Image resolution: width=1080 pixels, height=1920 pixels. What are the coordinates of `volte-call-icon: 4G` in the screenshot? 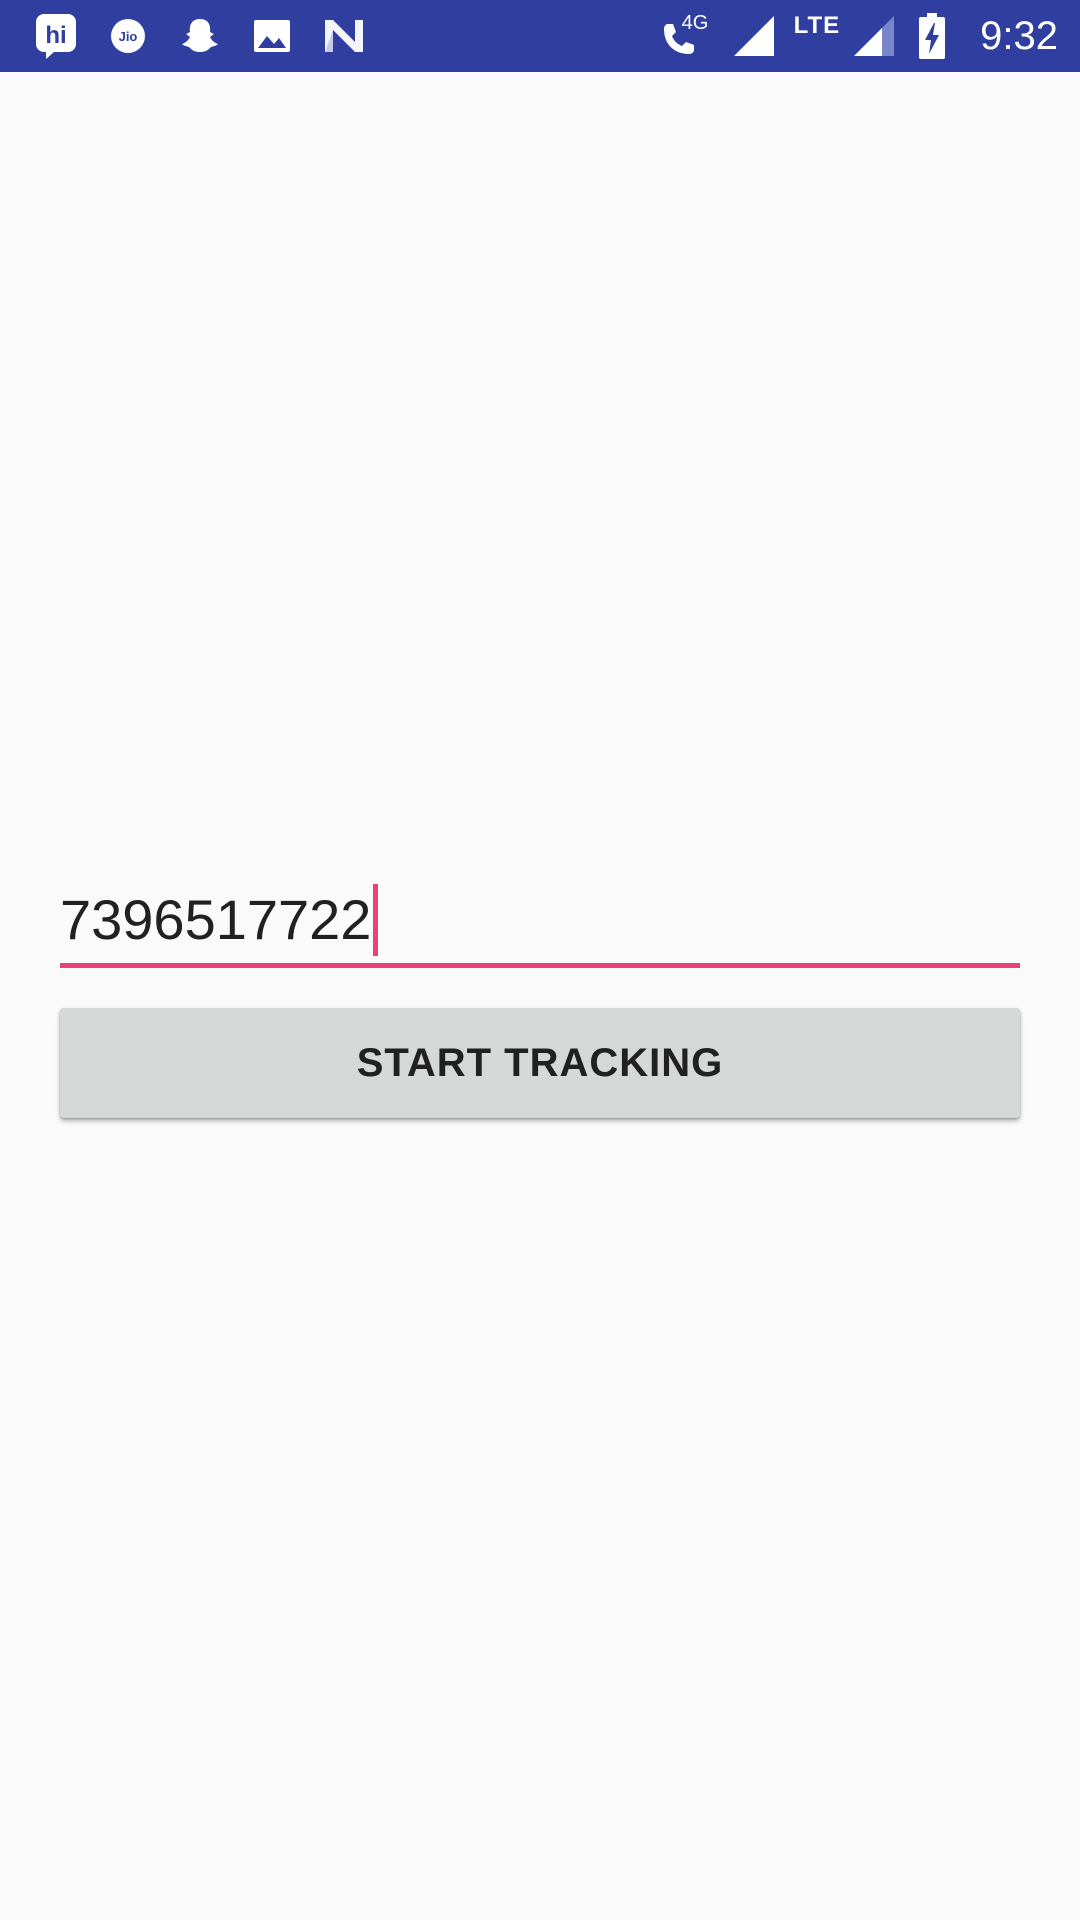 It's located at (686, 36).